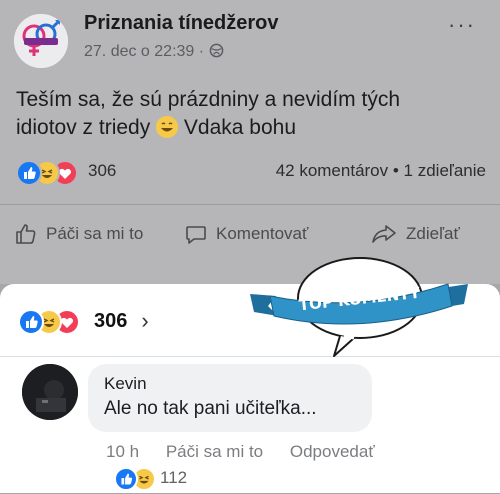 Image resolution: width=500 pixels, height=494 pixels. What do you see at coordinates (167, 127) in the screenshot?
I see `grinning-emoji-icon` at bounding box center [167, 127].